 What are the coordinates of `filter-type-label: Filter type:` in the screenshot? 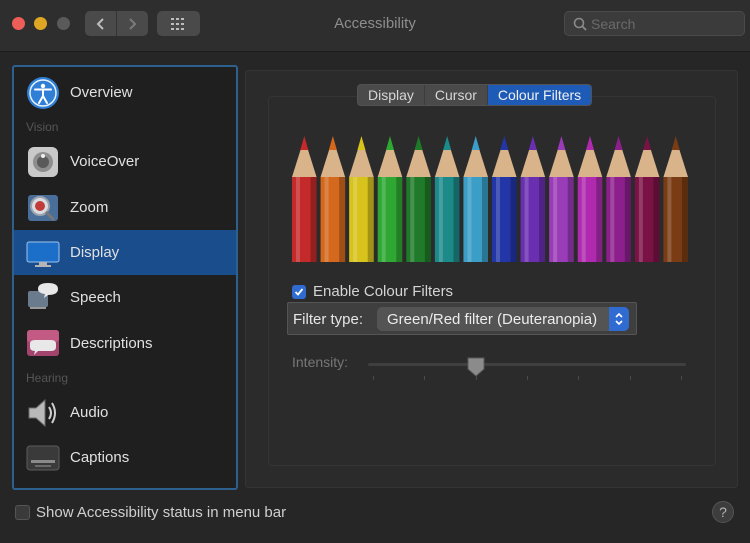 It's located at (328, 319).